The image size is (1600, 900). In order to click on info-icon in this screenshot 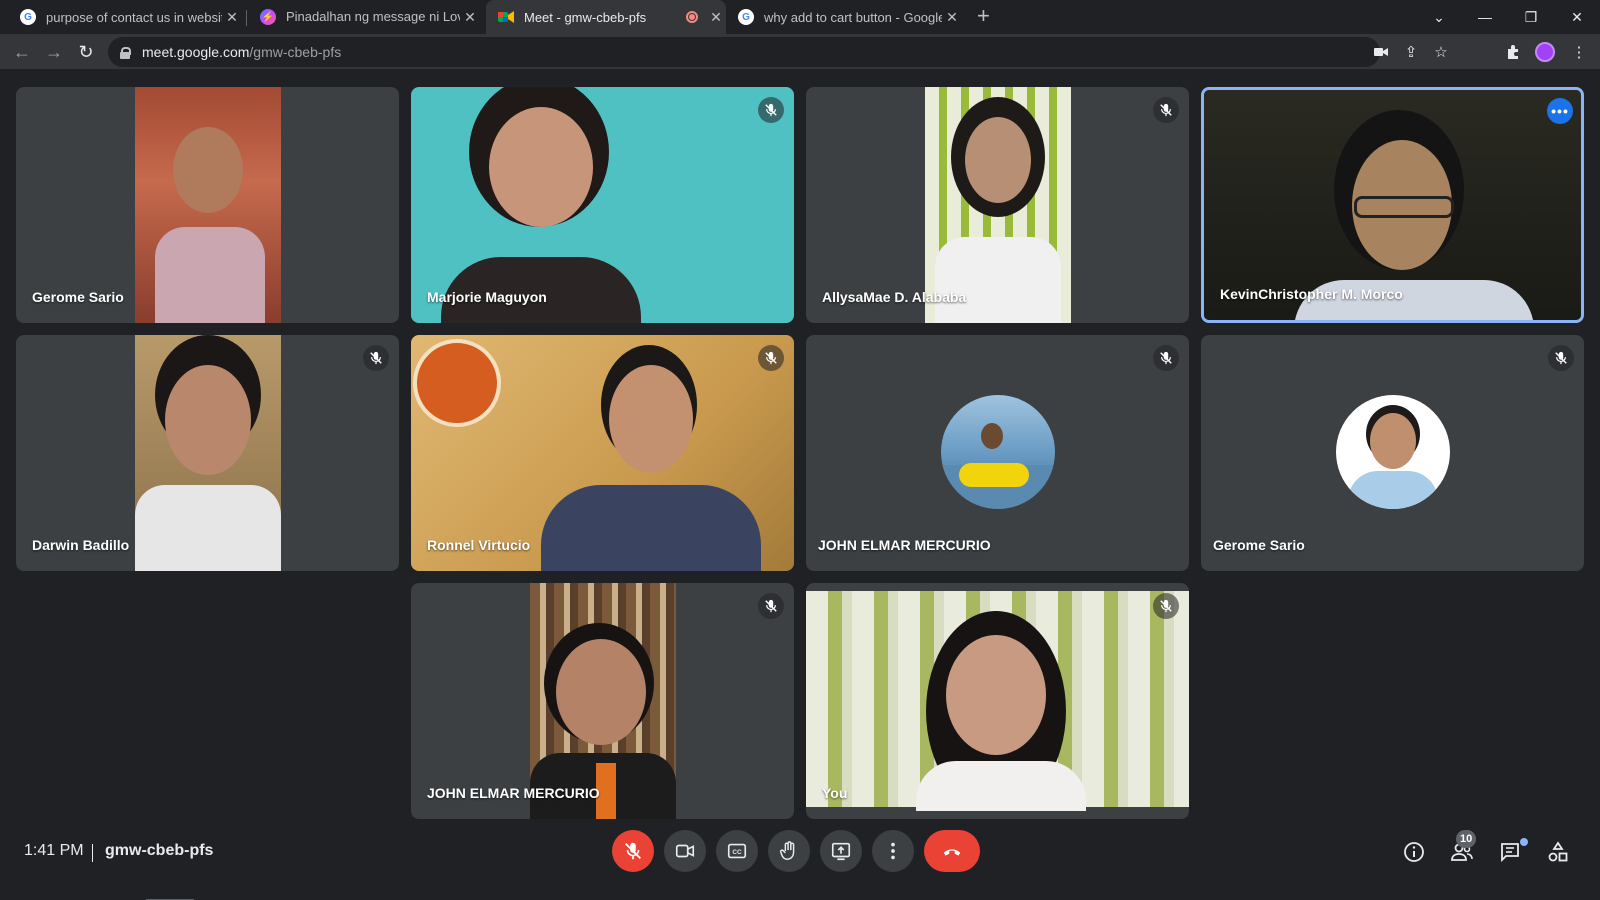, I will do `click(1414, 852)`.